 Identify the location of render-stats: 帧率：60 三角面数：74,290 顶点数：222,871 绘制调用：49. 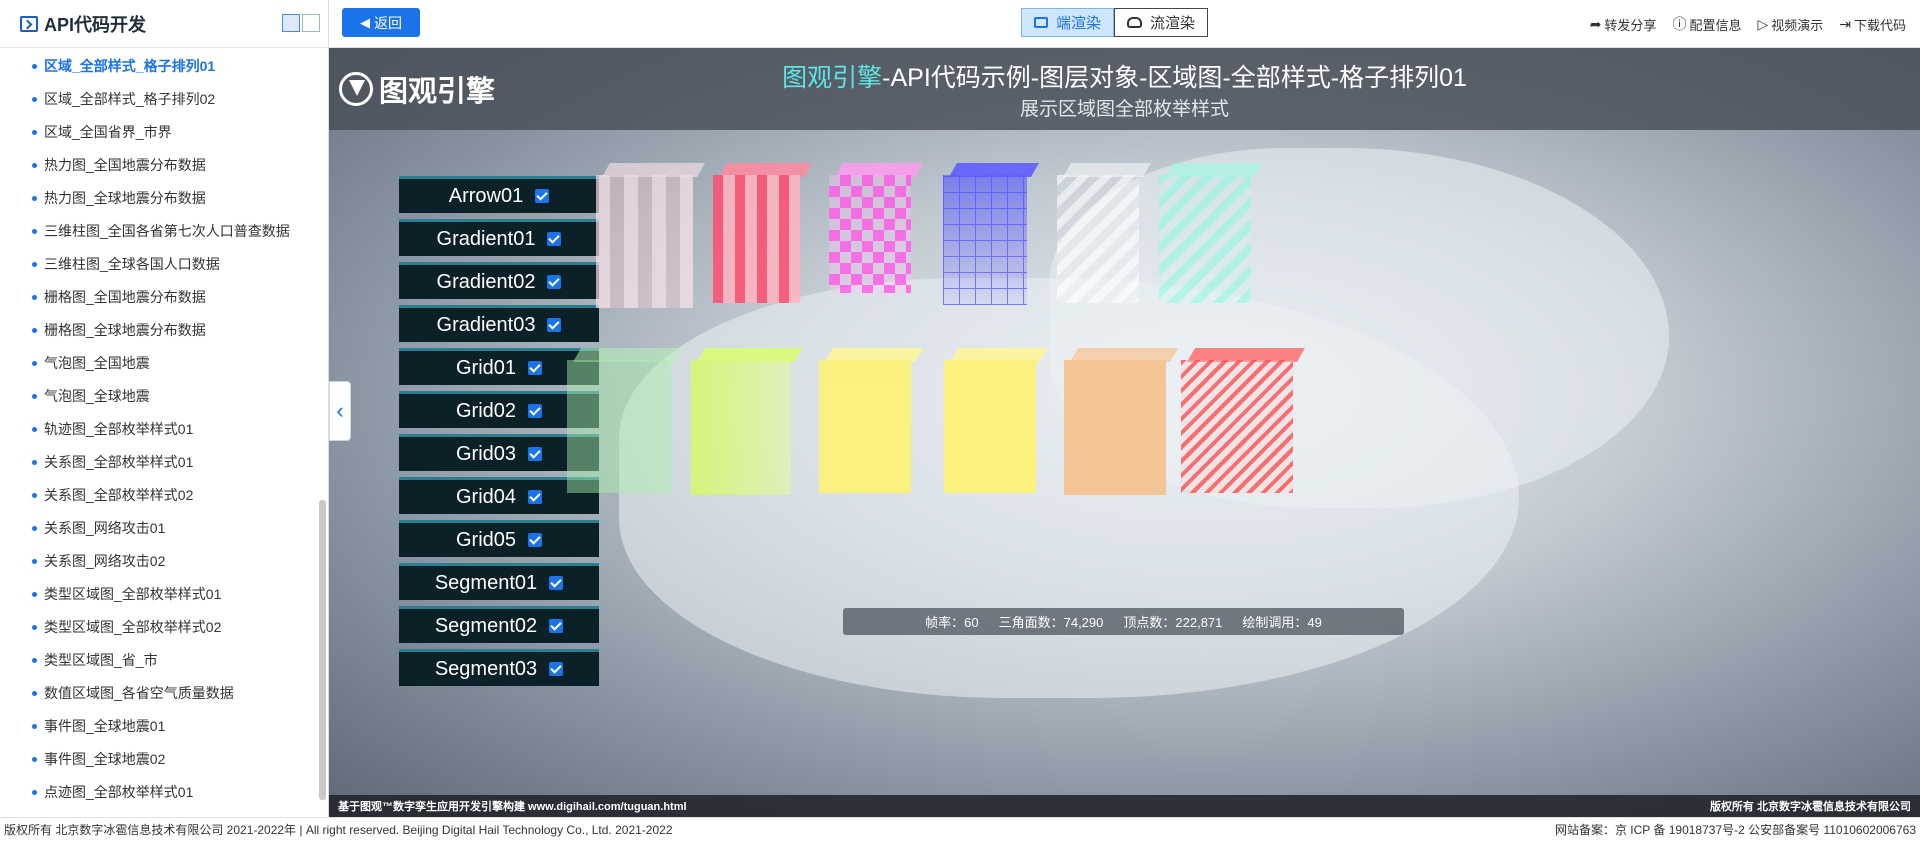
(1123, 621).